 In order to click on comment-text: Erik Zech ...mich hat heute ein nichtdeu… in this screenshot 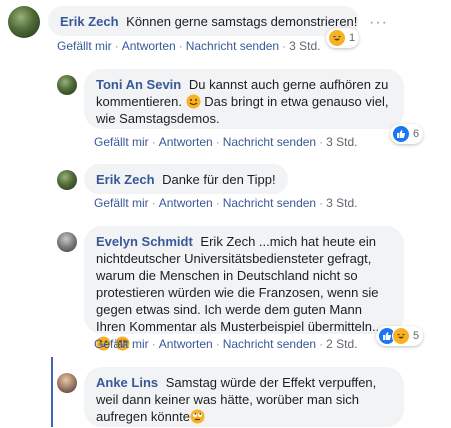, I will do `click(239, 284)`.